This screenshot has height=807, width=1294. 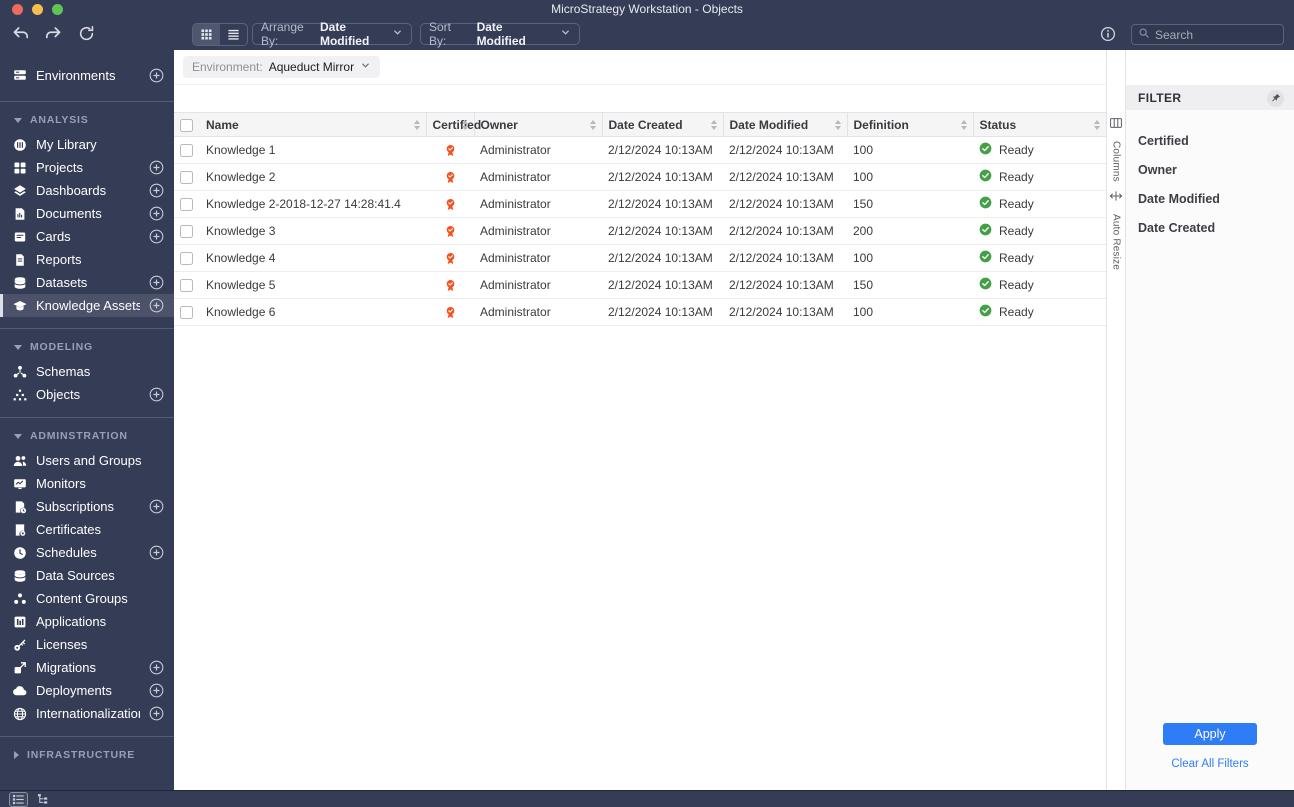 What do you see at coordinates (20, 36) in the screenshot?
I see `back-icon` at bounding box center [20, 36].